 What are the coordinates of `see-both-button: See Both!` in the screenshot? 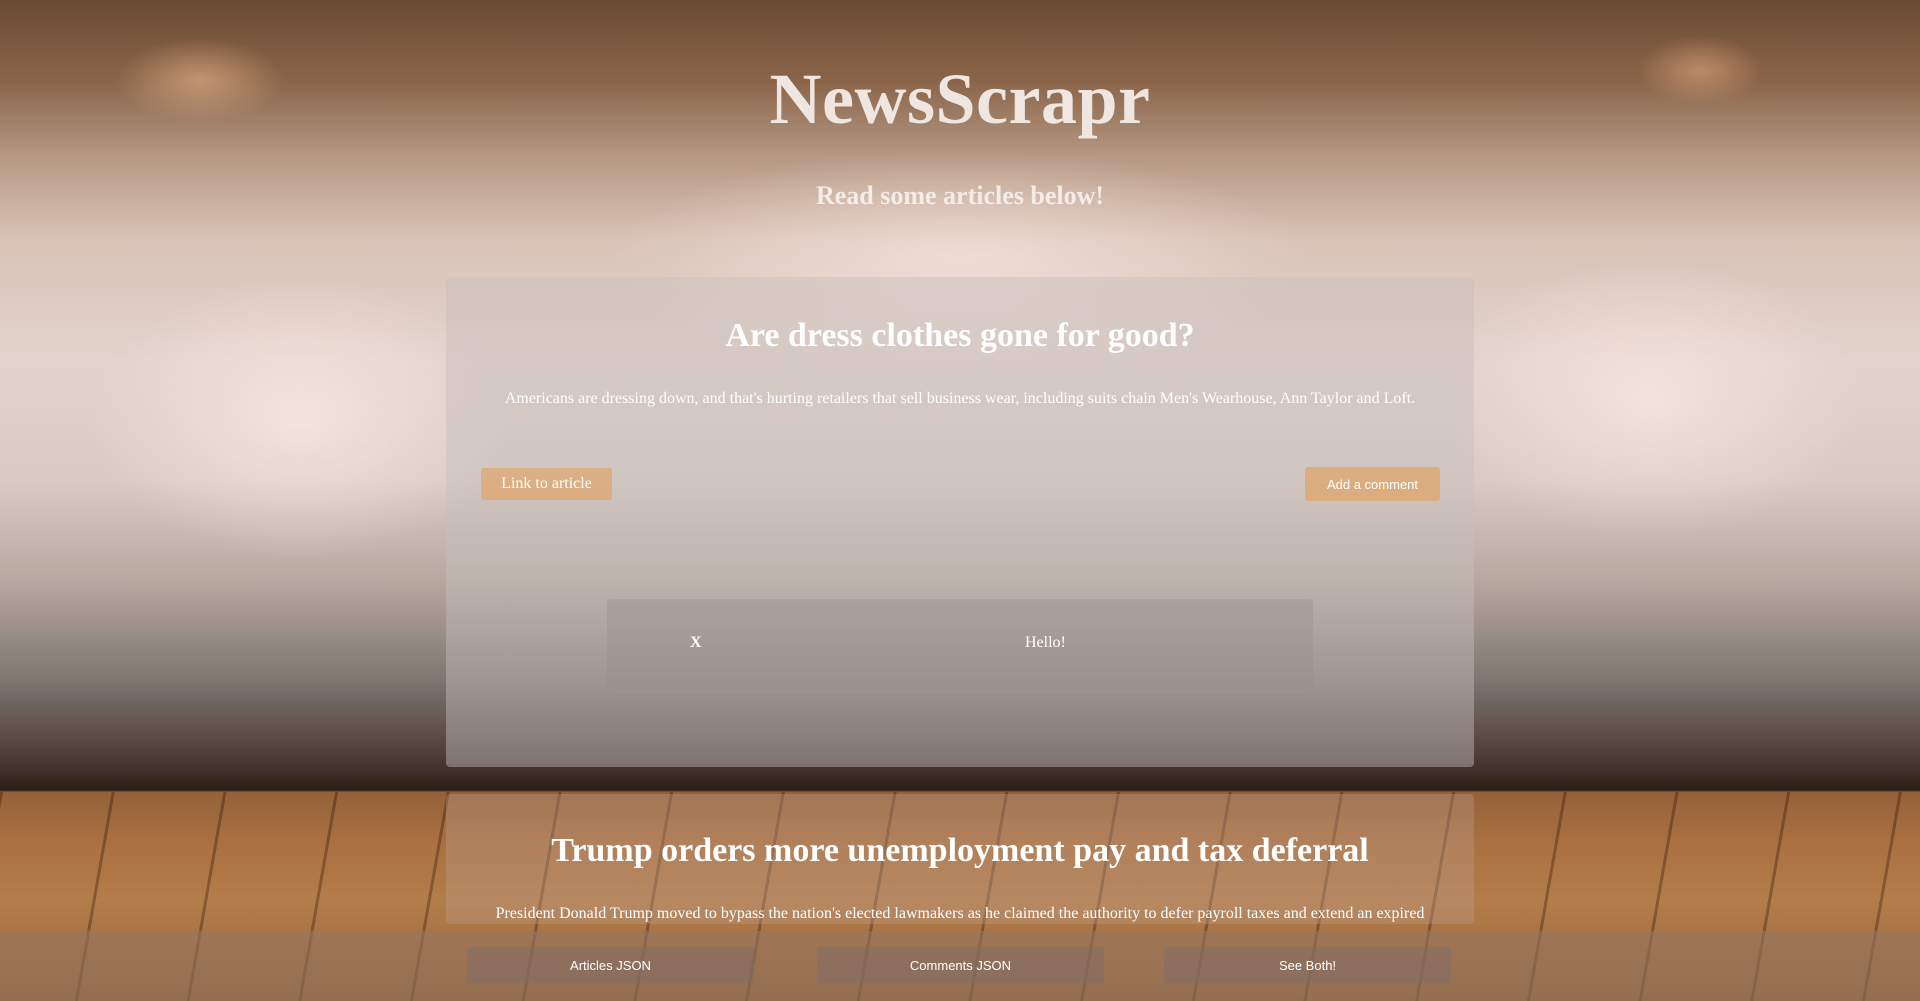 It's located at (1307, 965).